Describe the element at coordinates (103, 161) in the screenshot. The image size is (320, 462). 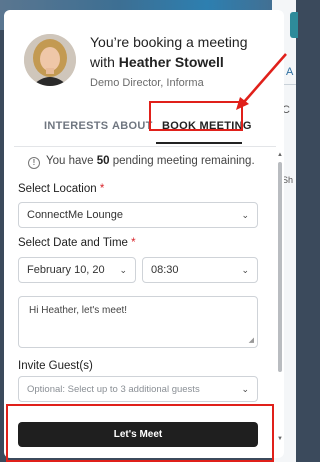
I see `pending-count: 50` at that location.